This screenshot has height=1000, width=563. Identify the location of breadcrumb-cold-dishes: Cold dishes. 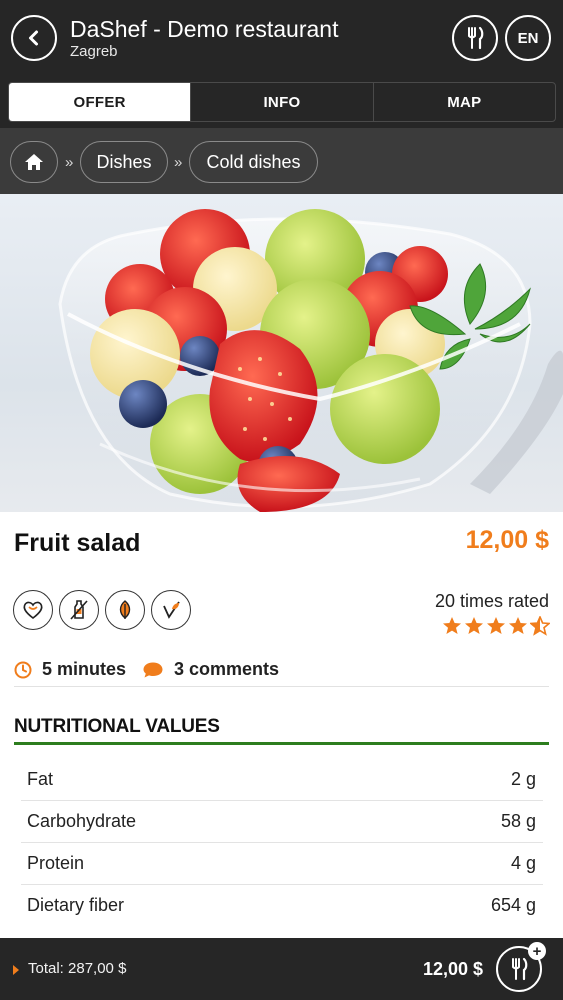
(253, 162).